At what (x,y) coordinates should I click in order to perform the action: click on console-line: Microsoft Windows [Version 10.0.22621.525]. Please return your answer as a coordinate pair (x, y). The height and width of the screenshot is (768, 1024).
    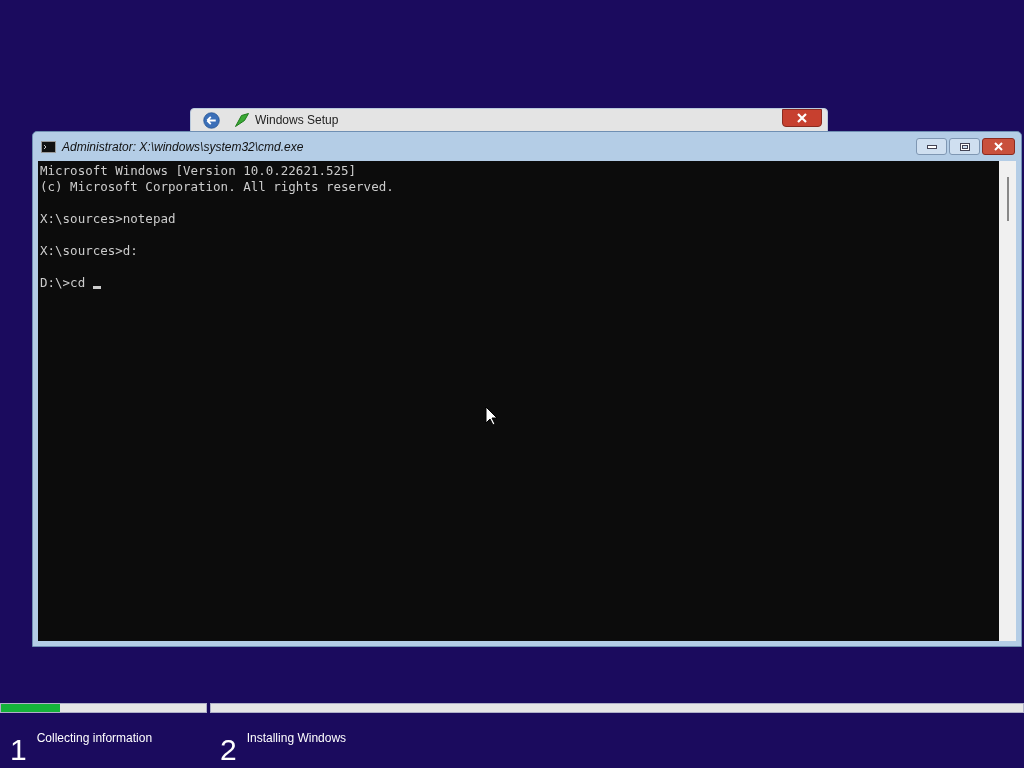
    Looking at the image, I should click on (198, 171).